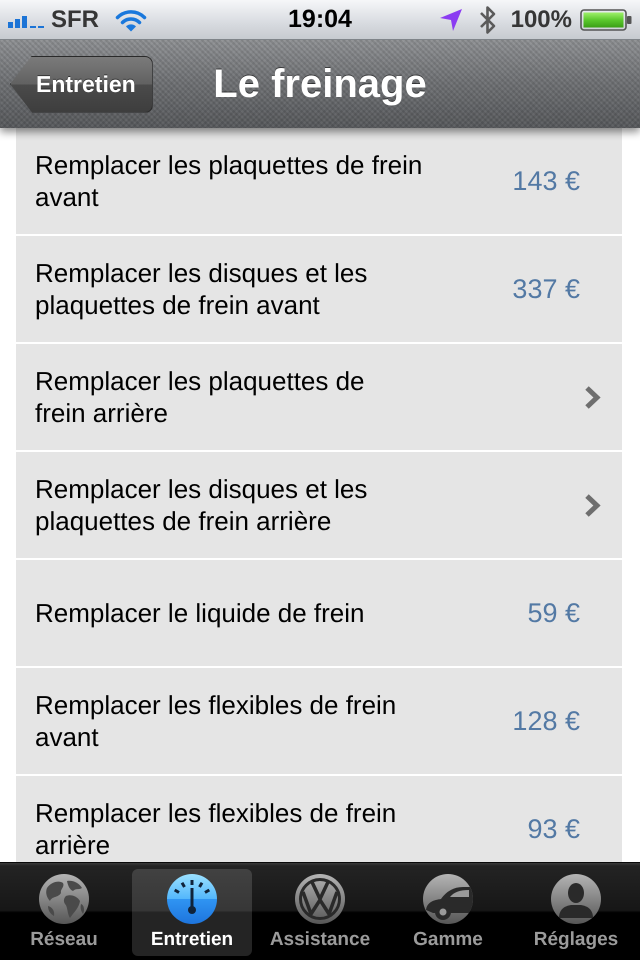  I want to click on tab-item: Assistance, so click(320, 912).